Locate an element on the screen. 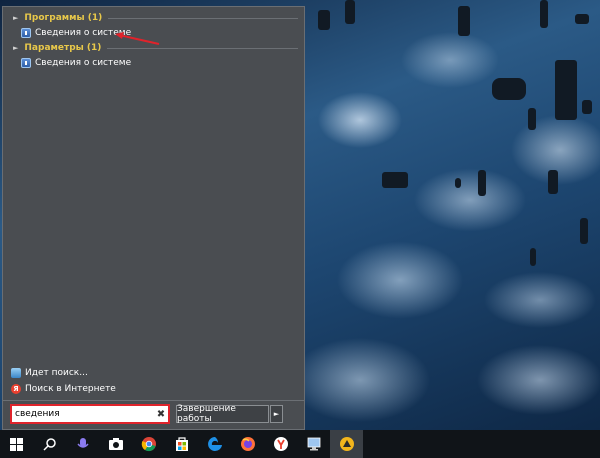 This screenshot has width=600, height=458. clear-search-icon: ✖ is located at coordinates (161, 414).